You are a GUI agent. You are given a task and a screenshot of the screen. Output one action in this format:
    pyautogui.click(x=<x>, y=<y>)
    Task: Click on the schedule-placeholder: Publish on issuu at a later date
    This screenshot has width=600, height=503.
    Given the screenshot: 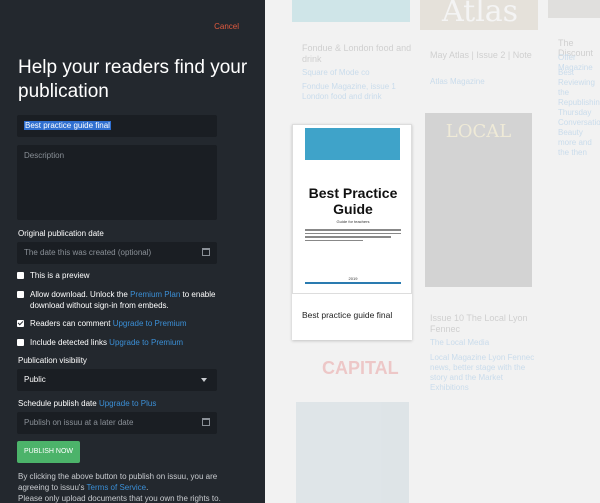 What is the action you would take?
    pyautogui.click(x=79, y=422)
    